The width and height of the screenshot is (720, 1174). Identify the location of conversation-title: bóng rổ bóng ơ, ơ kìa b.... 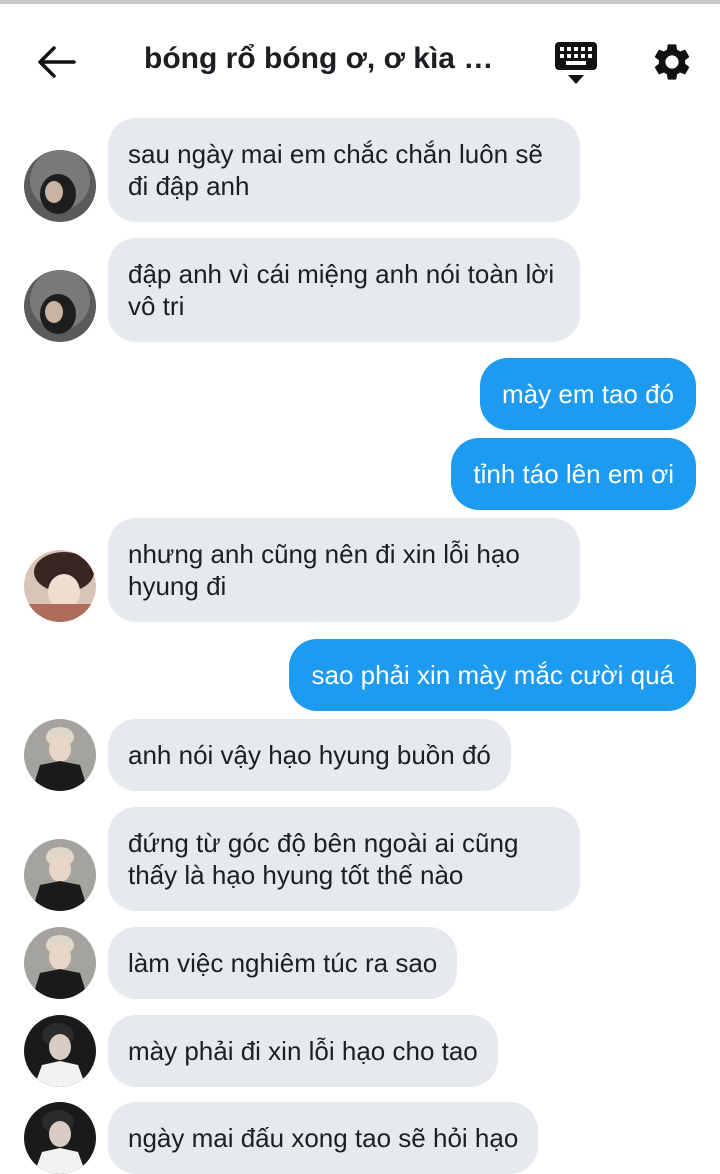
(324, 59).